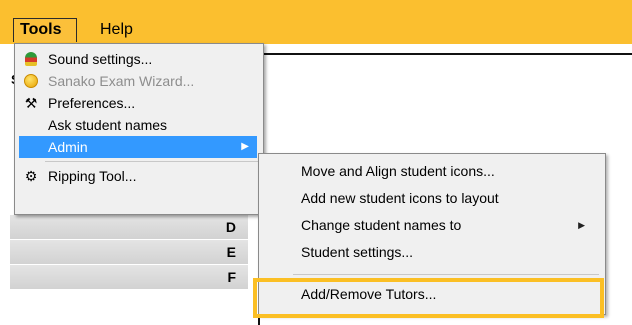 The width and height of the screenshot is (632, 325). Describe the element at coordinates (231, 277) in the screenshot. I see `row-label: F` at that location.